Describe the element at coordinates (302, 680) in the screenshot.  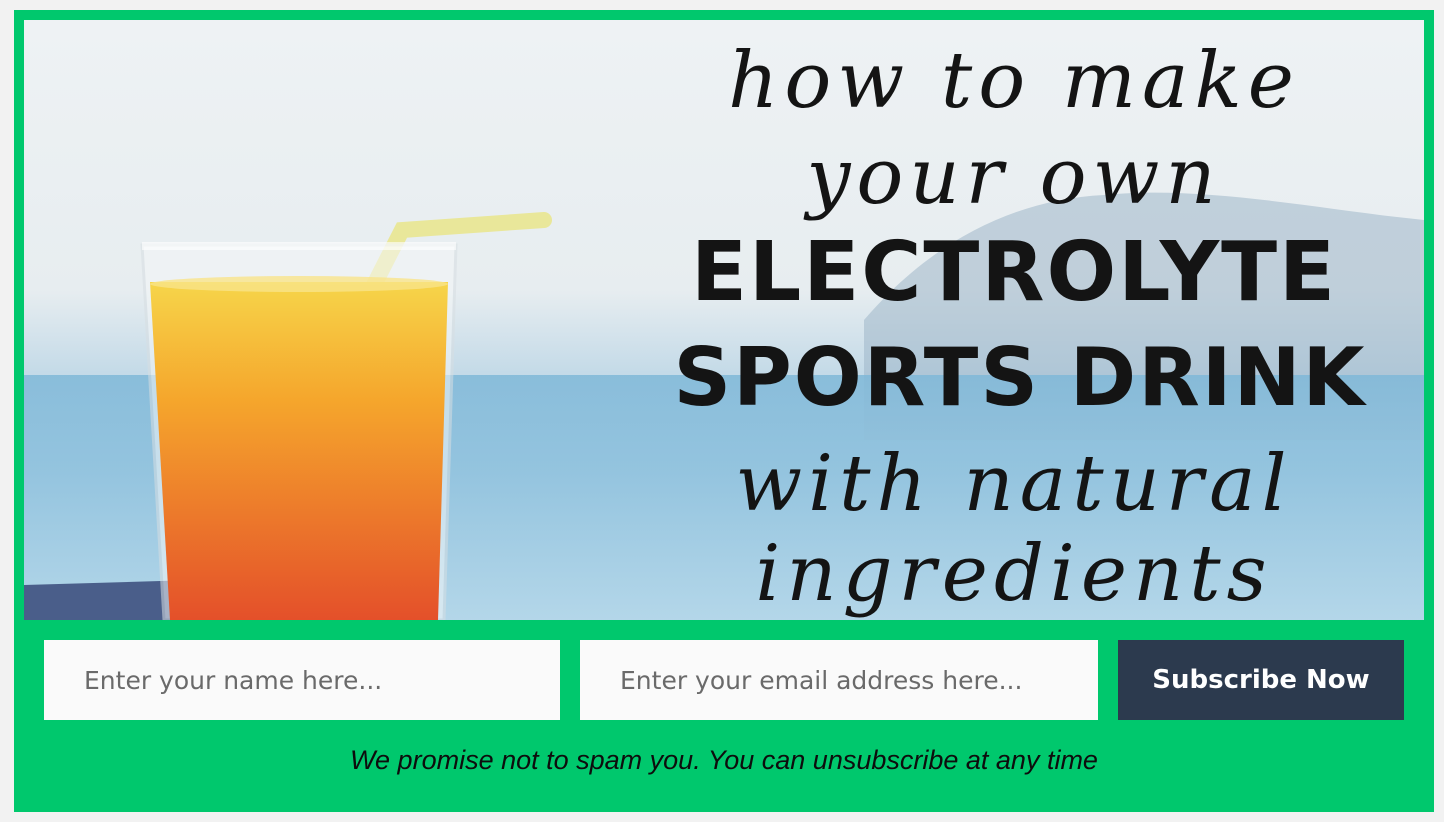
I see `name-input` at that location.